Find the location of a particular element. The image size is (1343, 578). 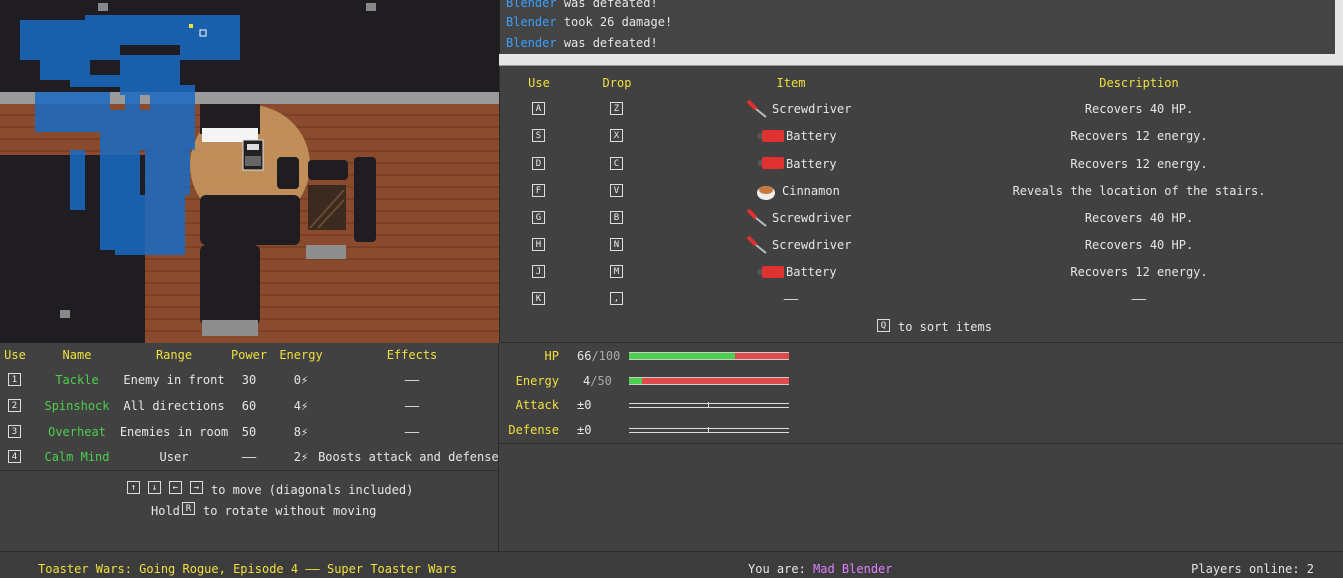

move-range: Enemies in room is located at coordinates (174, 432).